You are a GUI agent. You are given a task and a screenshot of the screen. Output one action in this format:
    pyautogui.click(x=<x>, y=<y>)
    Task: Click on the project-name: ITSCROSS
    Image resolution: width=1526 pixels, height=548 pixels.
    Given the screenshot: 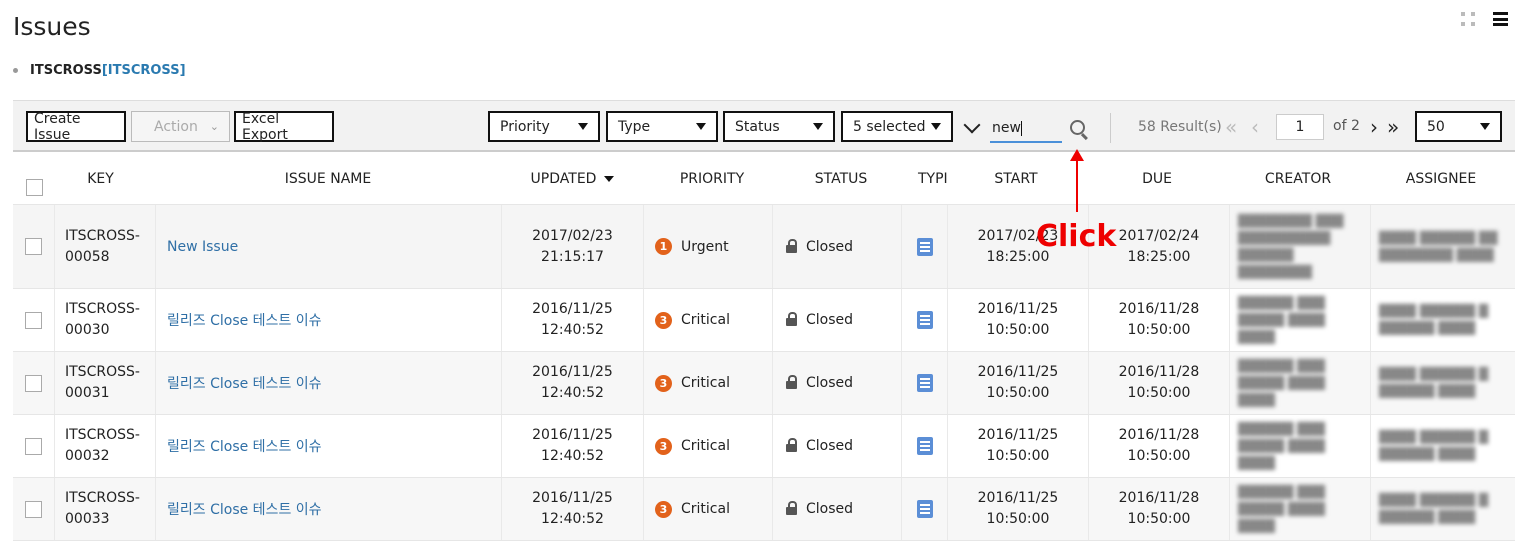 What is the action you would take?
    pyautogui.click(x=66, y=70)
    